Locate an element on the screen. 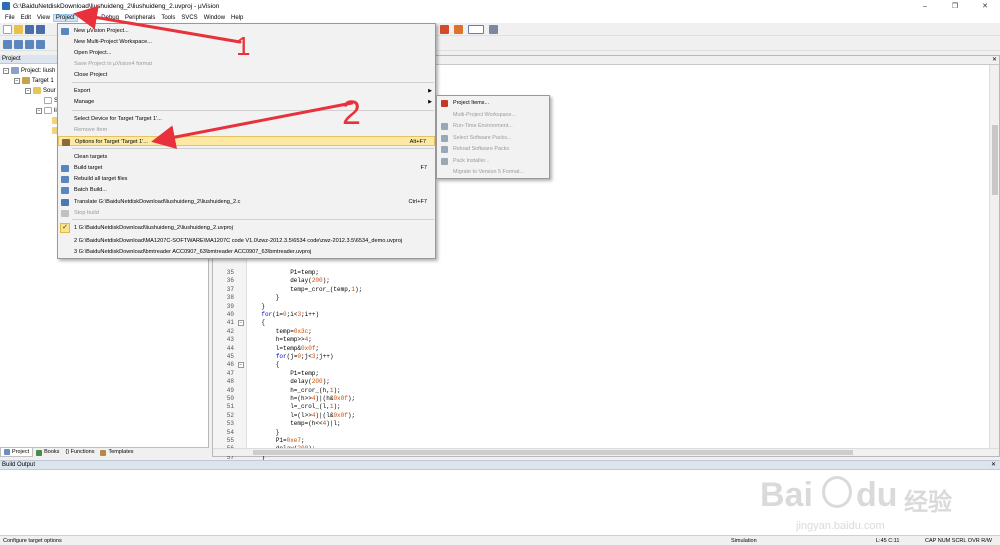 The height and width of the screenshot is (545, 1000). code-line: h=(h>>4)|(h&0x0f); is located at coordinates (301, 399).